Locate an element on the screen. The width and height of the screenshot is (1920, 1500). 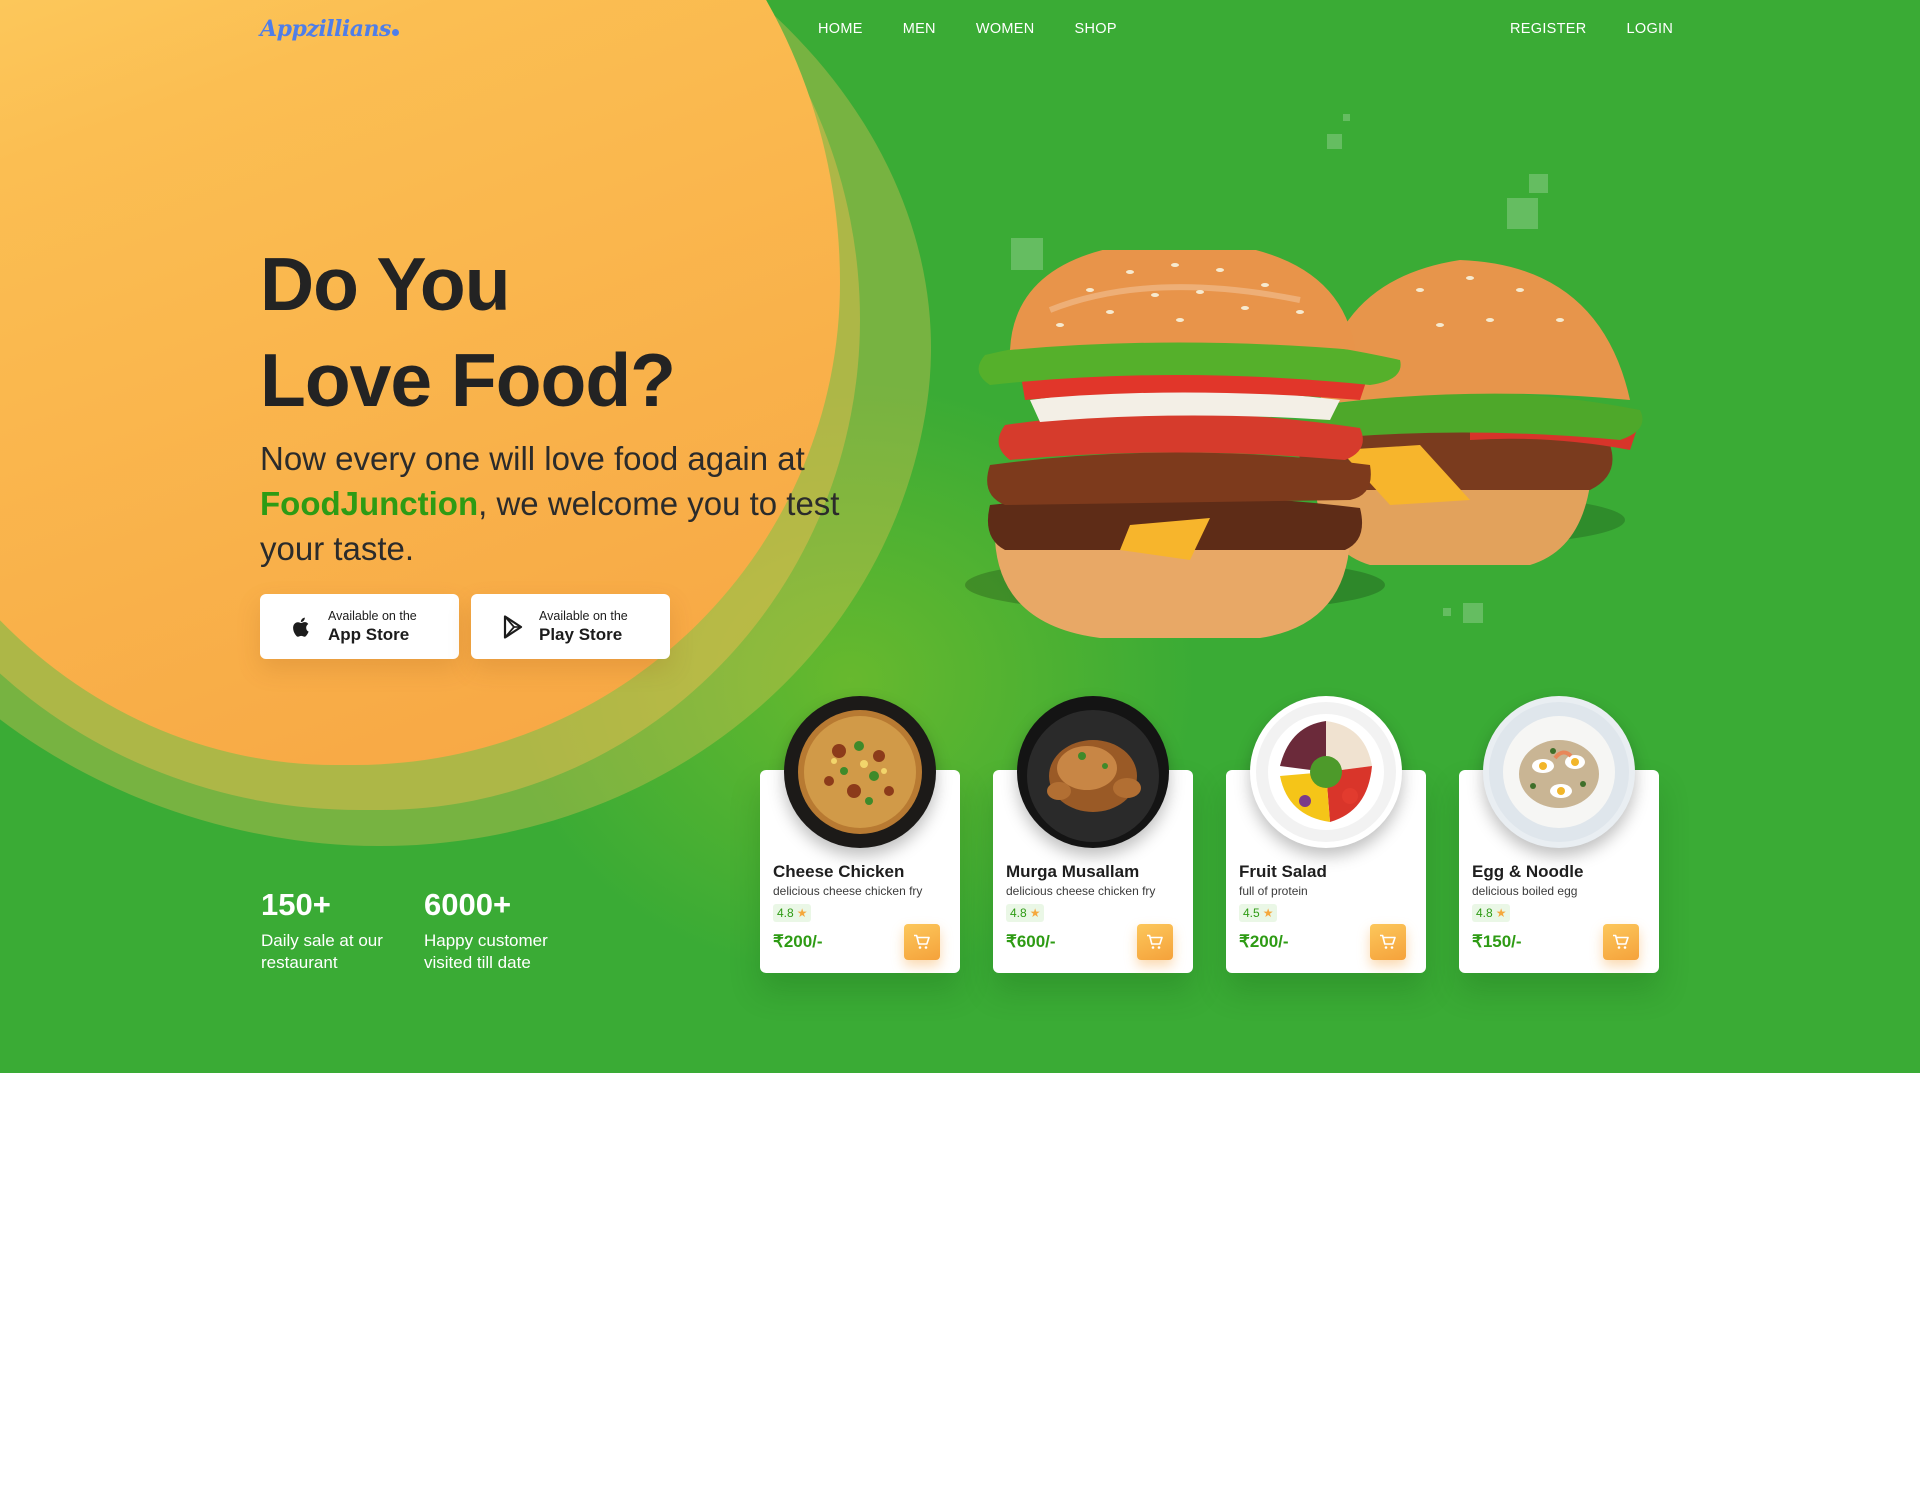
brand-logo: Appzillians is located at coordinates (329, 32).